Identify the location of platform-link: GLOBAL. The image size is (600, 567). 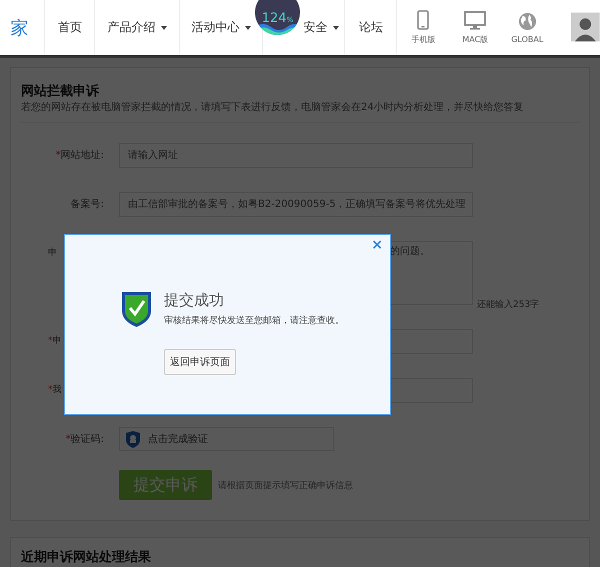
(527, 27).